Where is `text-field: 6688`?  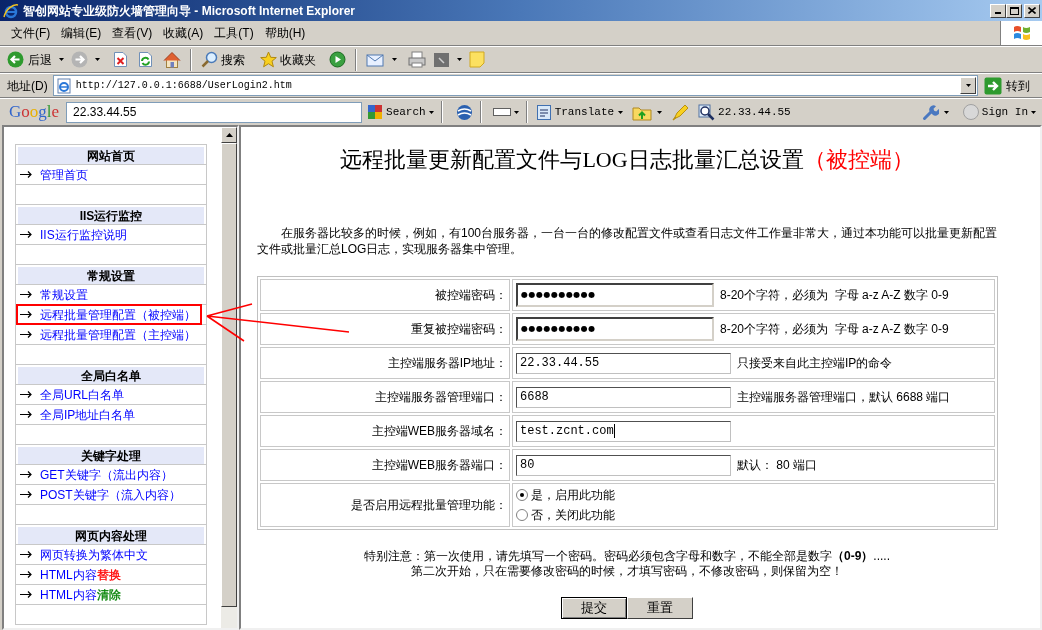
text-field: 6688 is located at coordinates (623, 397).